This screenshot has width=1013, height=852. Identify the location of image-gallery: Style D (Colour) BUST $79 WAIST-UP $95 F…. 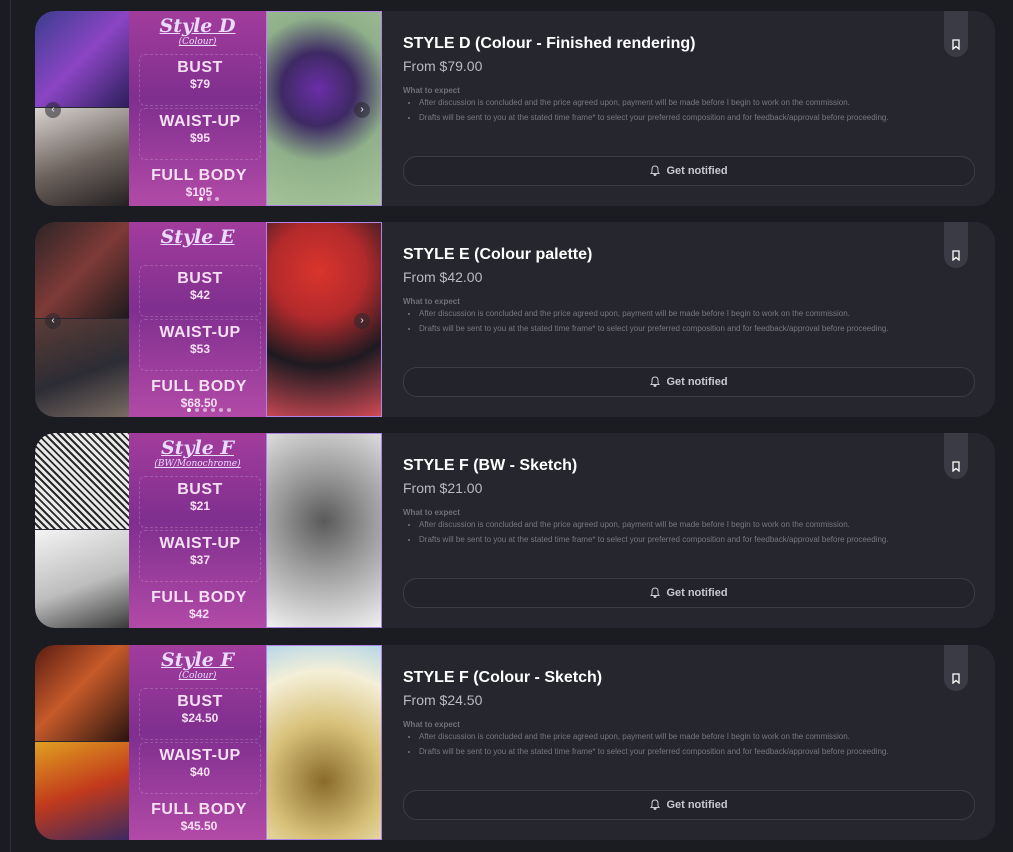
(208, 108).